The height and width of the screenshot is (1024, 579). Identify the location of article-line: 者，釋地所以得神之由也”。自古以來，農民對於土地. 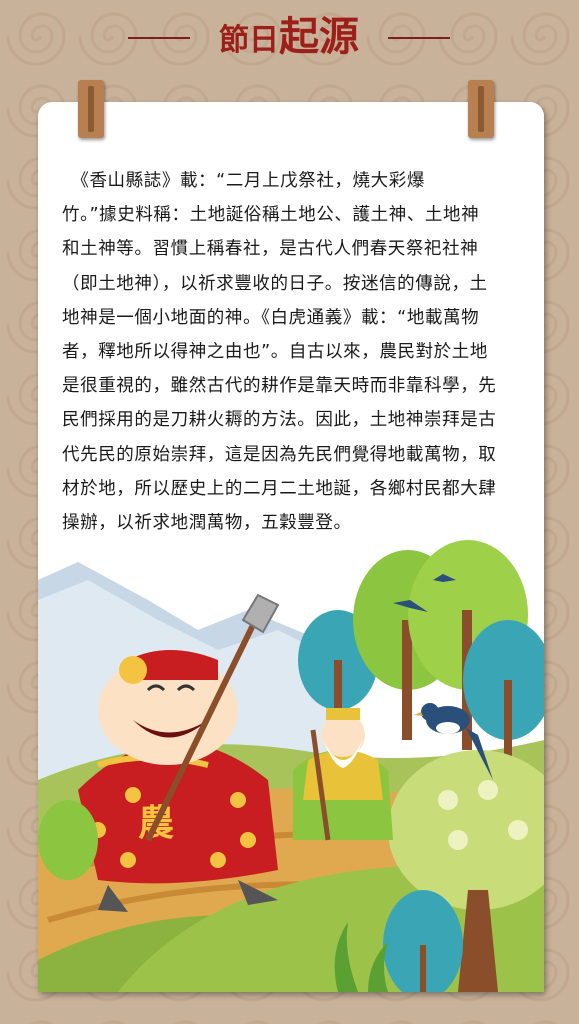
(275, 352).